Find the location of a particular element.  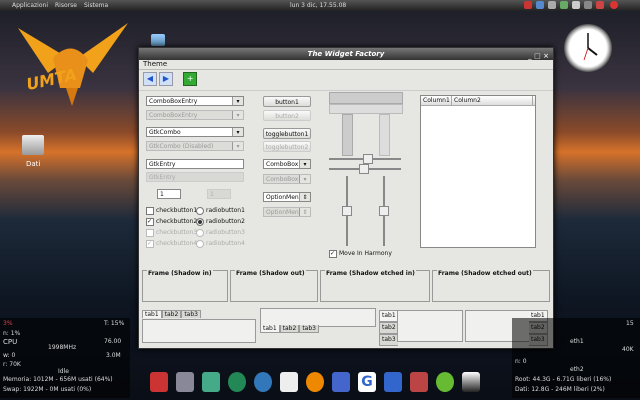

user-icon is located at coordinates (315, 382).